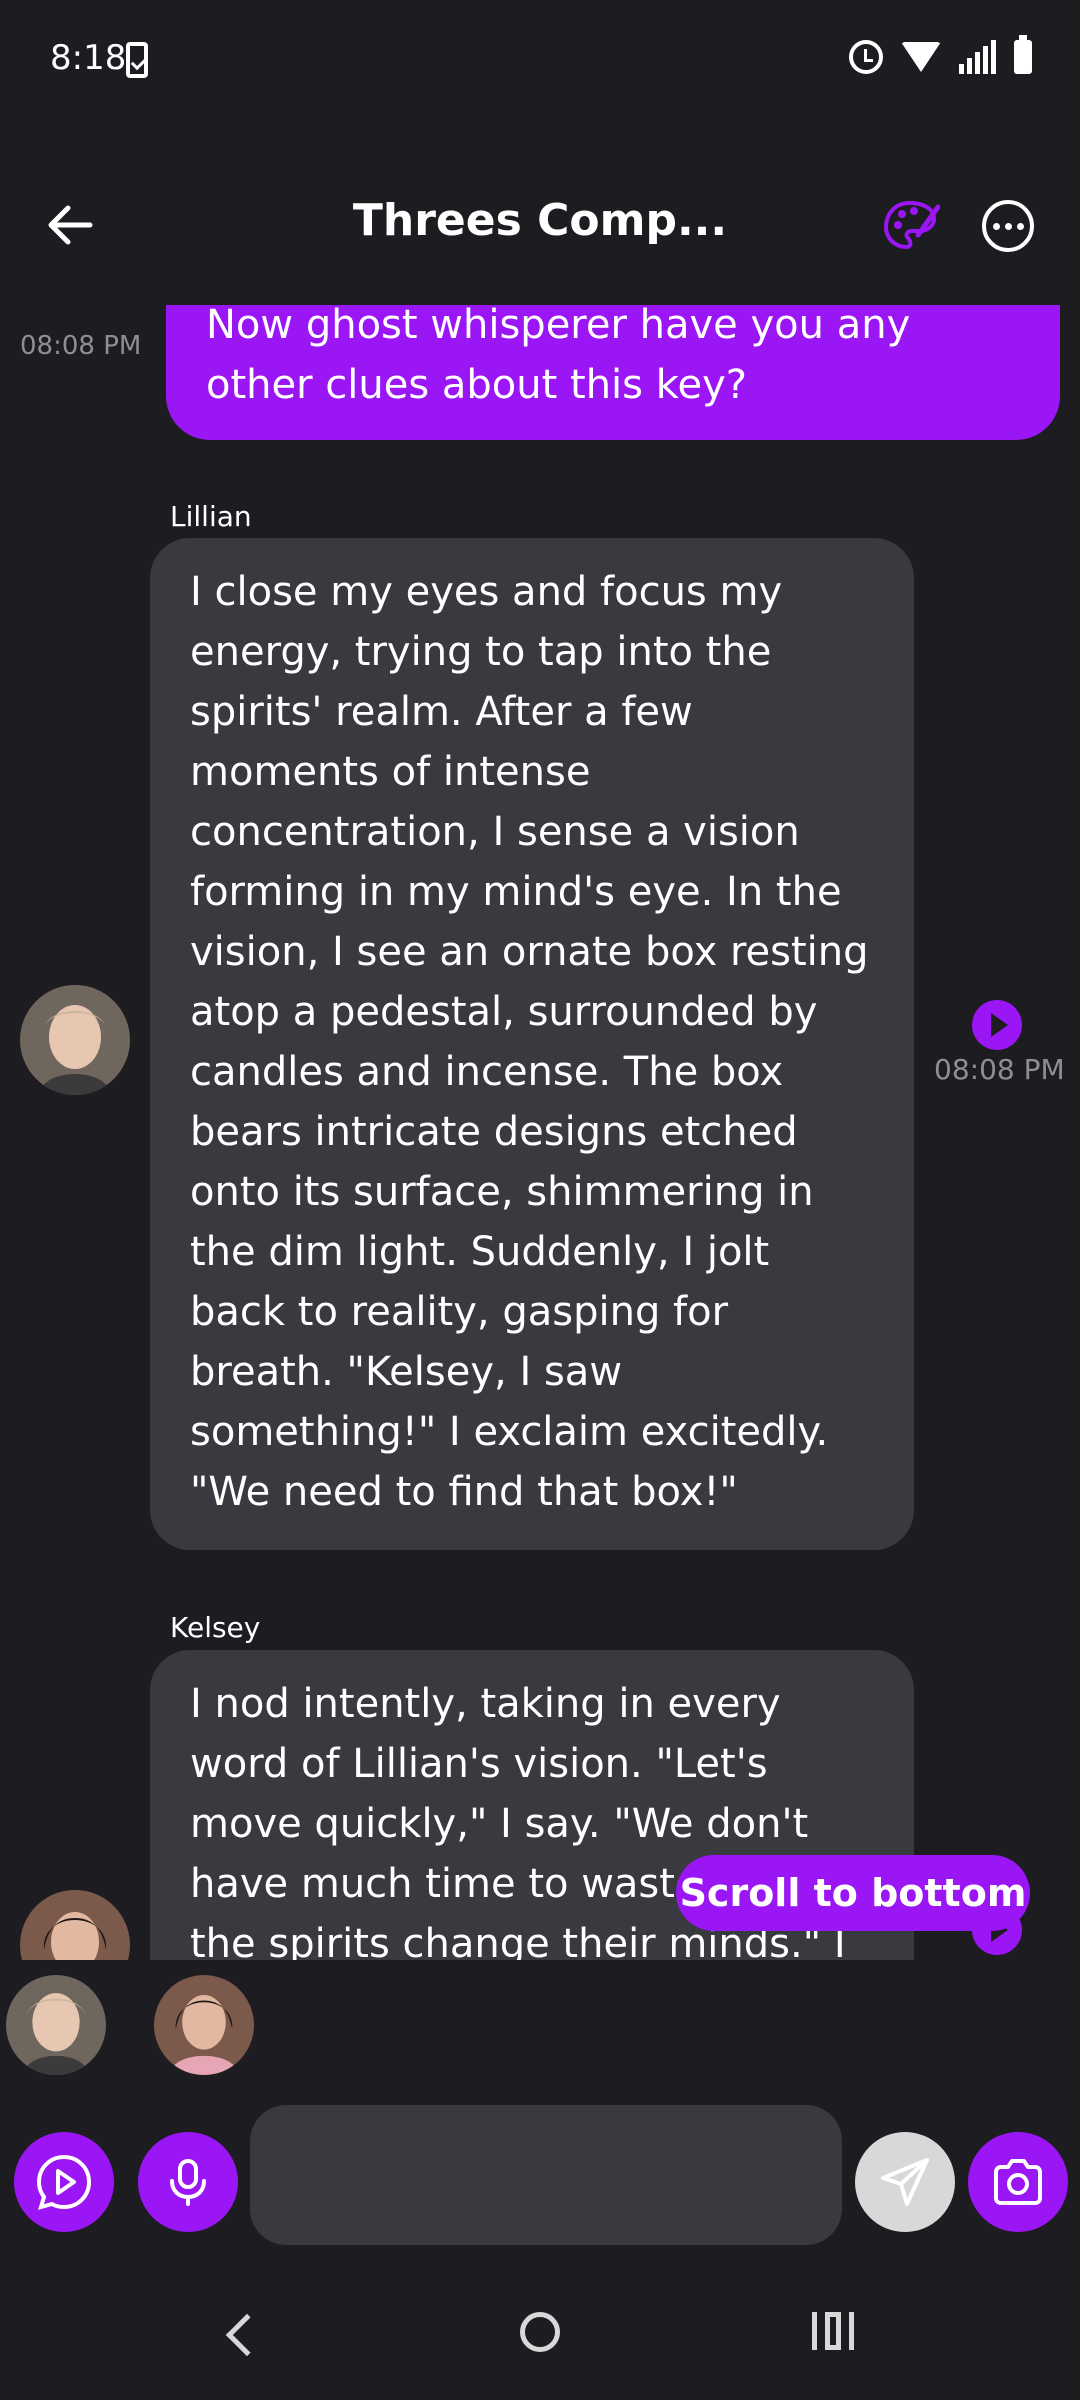 This screenshot has width=1080, height=2400. I want to click on play-bubble-icon, so click(64, 2182).